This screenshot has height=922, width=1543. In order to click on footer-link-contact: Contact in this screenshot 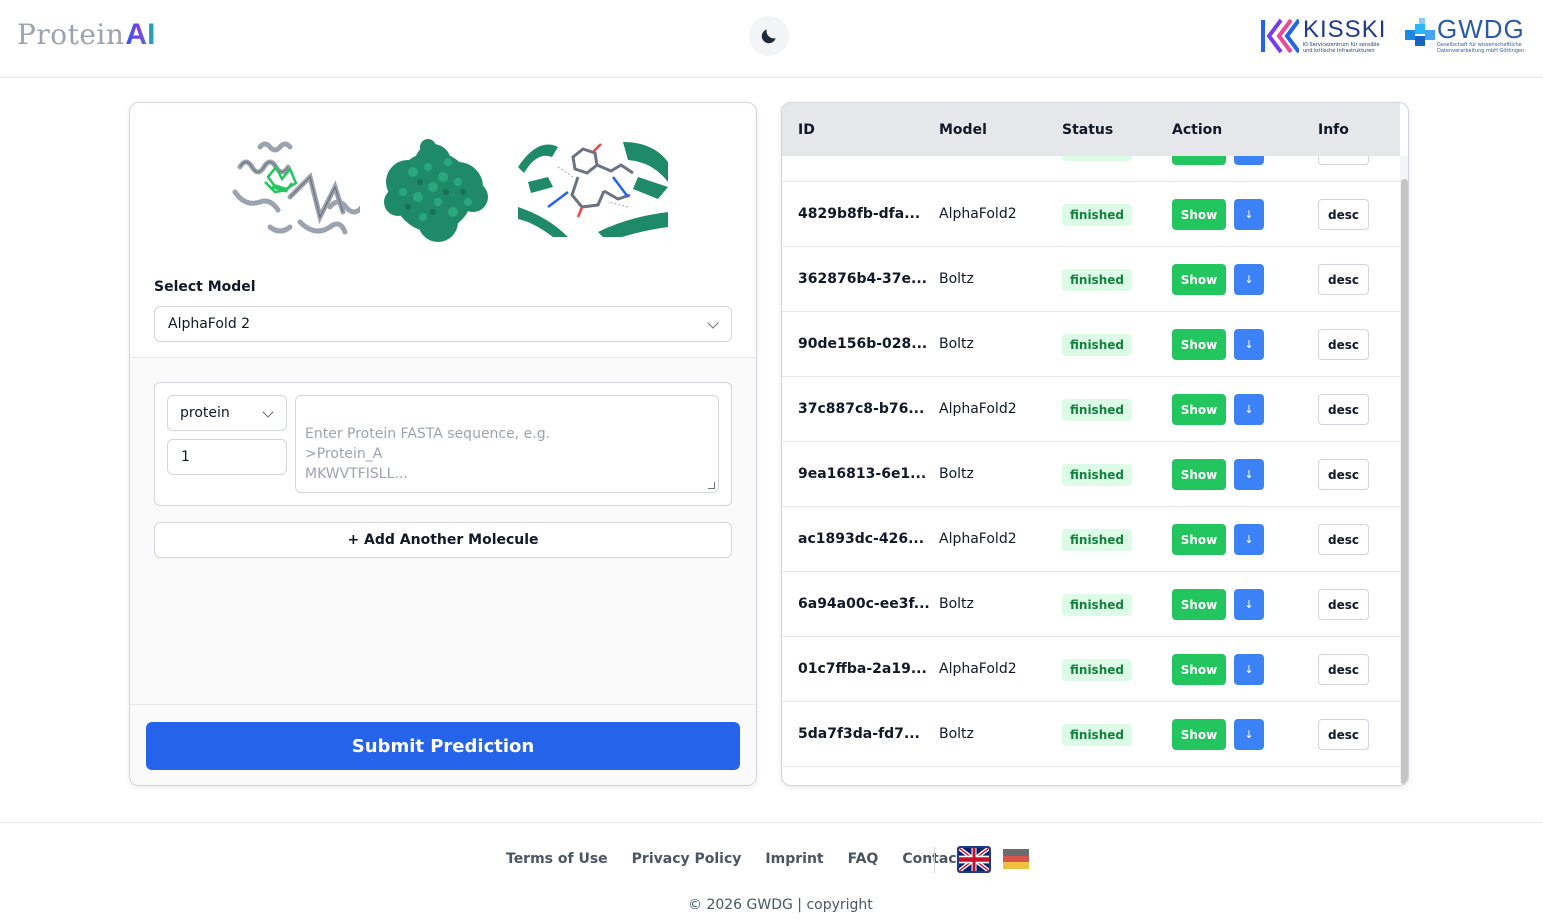, I will do `click(932, 859)`.